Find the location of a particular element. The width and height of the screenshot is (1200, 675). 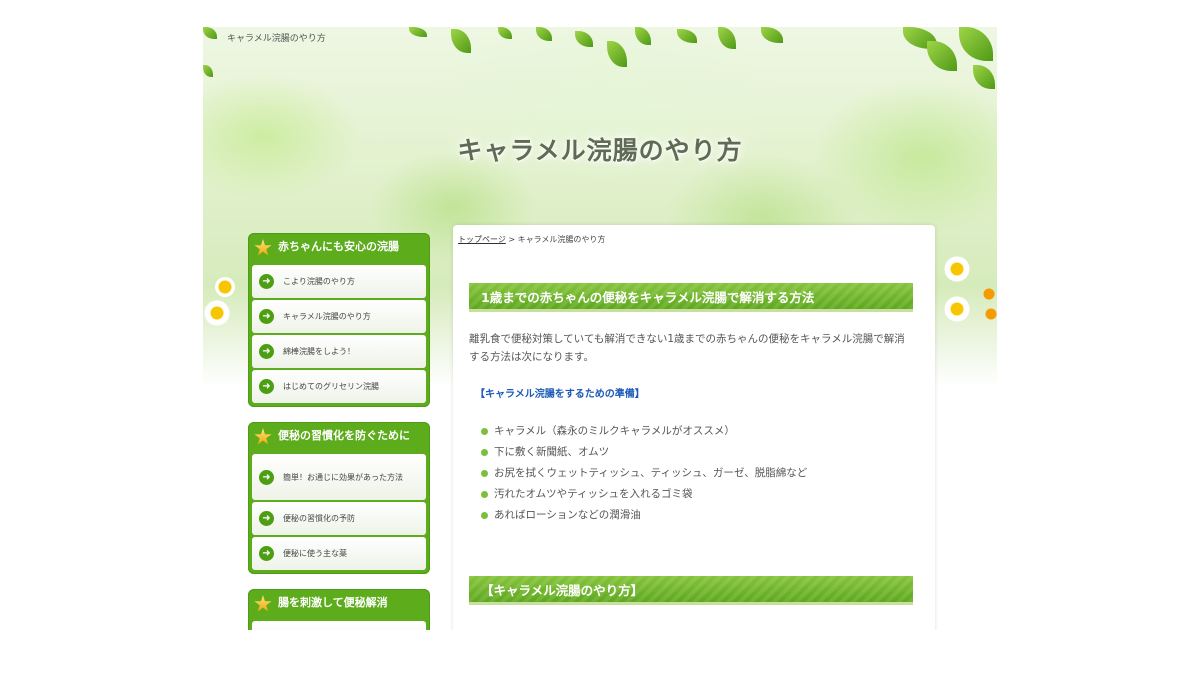

breadcrumb-home-link: トップページ is located at coordinates (482, 239).